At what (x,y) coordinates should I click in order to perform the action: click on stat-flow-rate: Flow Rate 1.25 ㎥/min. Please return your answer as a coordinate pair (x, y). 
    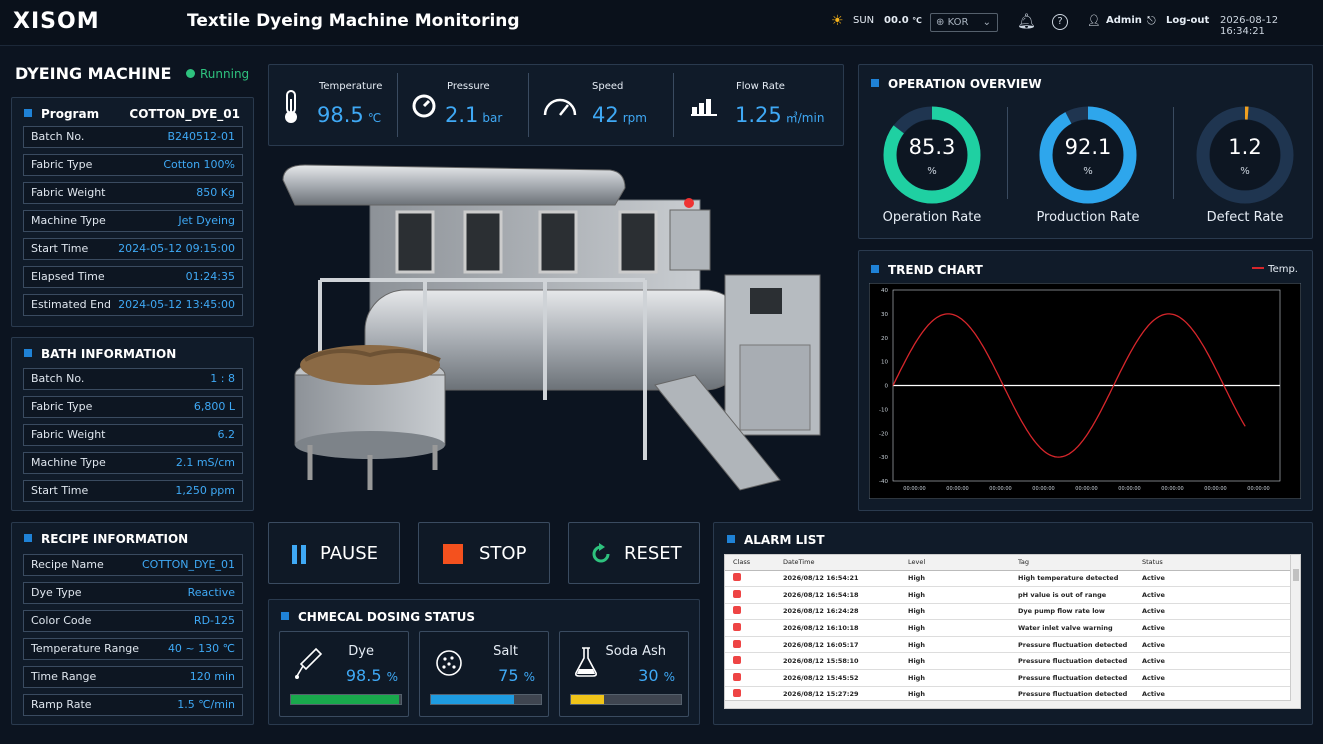
    Looking at the image, I should click on (759, 105).